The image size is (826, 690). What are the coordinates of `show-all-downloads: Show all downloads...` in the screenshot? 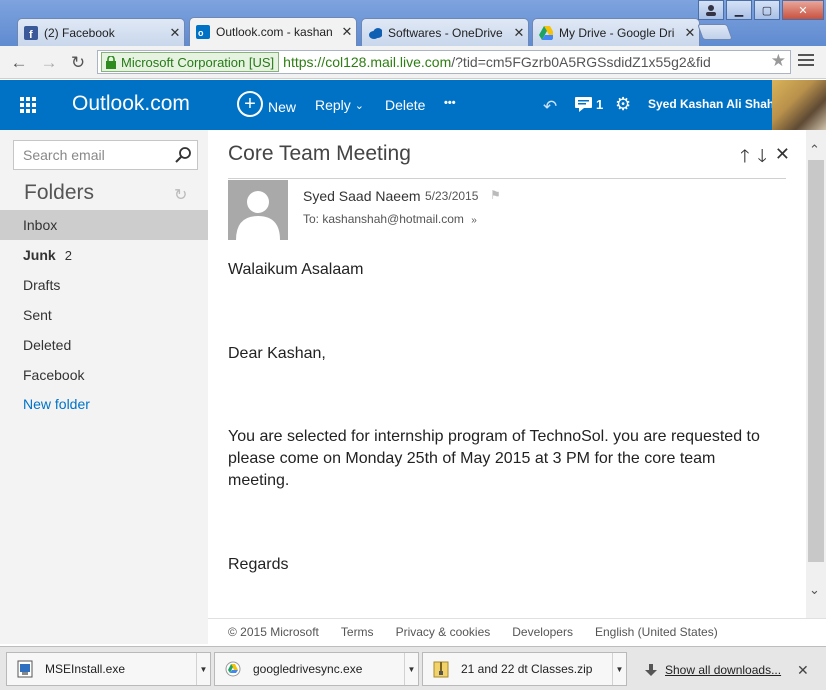 It's located at (713, 670).